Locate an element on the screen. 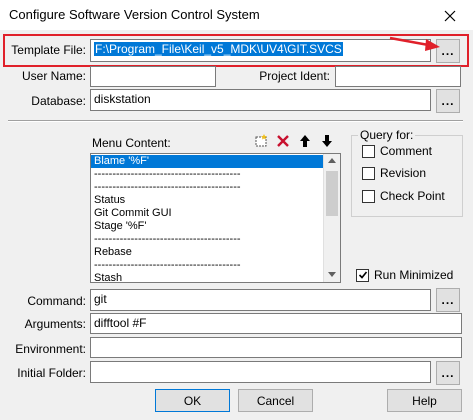 The image size is (473, 420). new-item-icon is located at coordinates (261, 141).